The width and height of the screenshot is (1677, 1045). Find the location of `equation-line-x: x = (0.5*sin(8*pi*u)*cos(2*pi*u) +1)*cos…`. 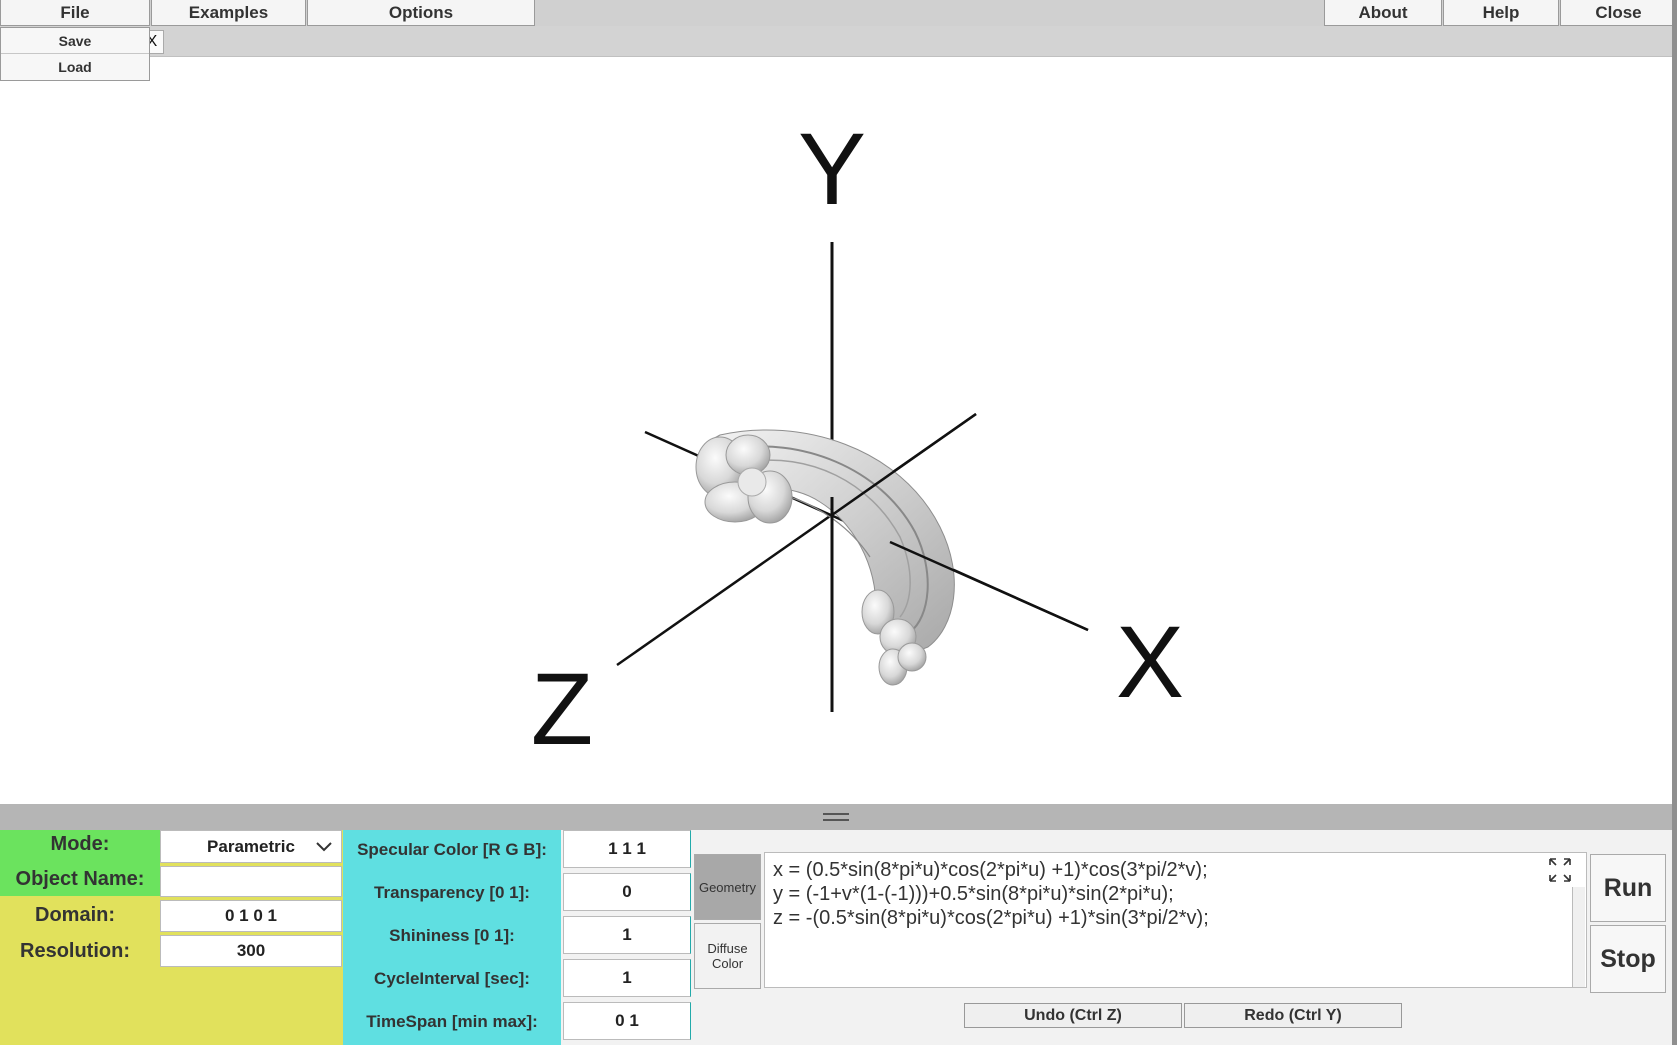

equation-line-x: x = (0.5*sin(8*pi*u)*cos(2*pi*u) +1)*cos… is located at coordinates (990, 870).